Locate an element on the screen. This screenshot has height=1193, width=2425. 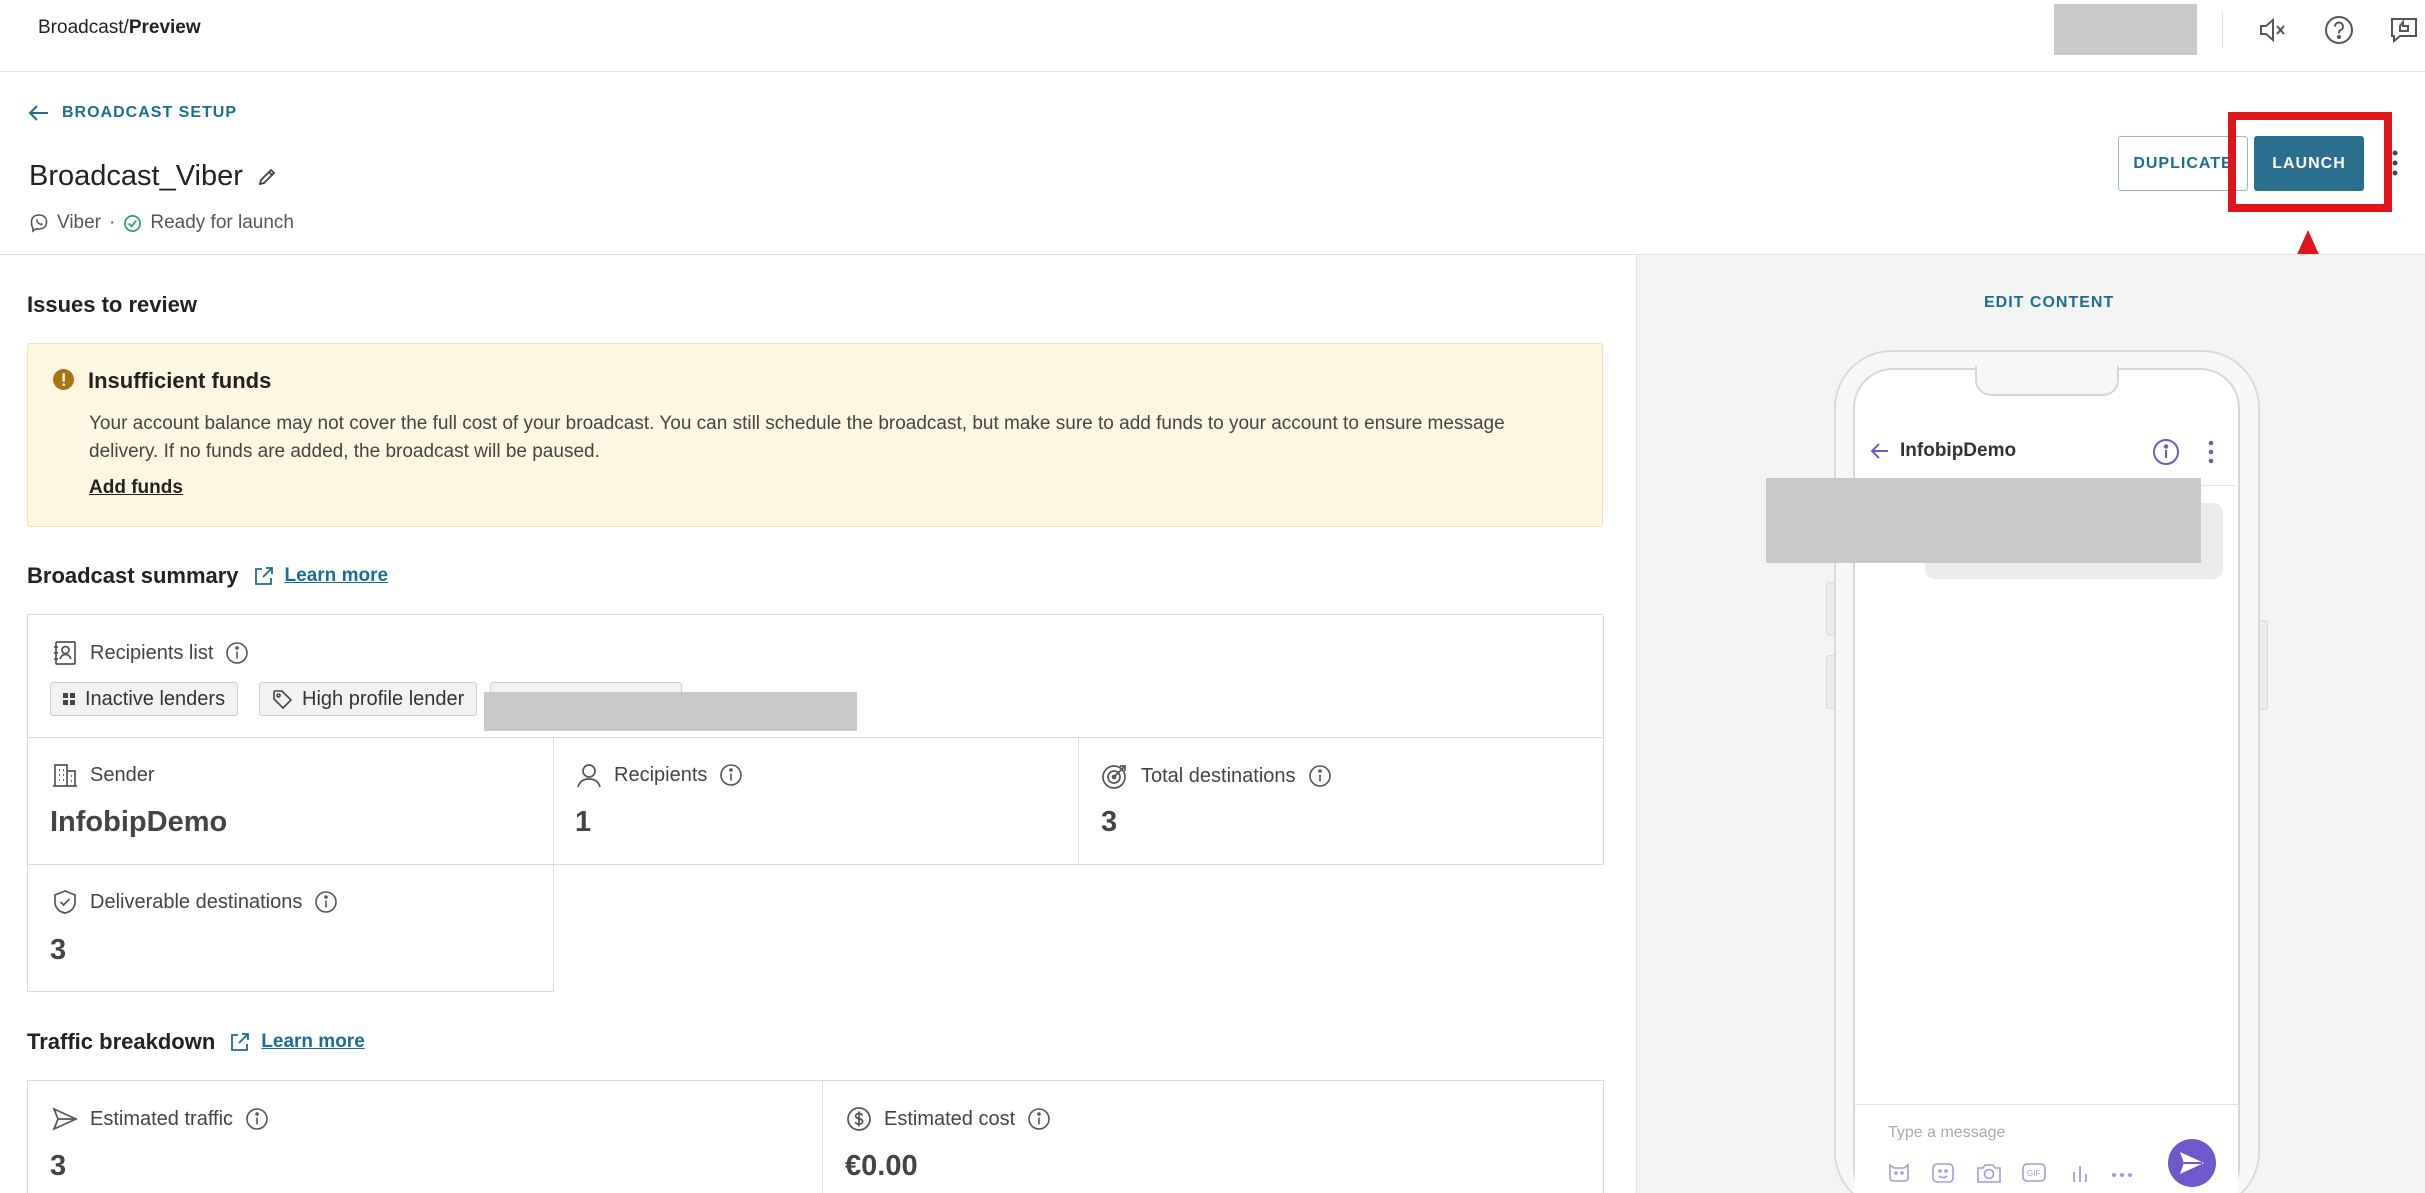
estimated-traffic-label-row: Estimated traffic is located at coordinates (160, 1119).